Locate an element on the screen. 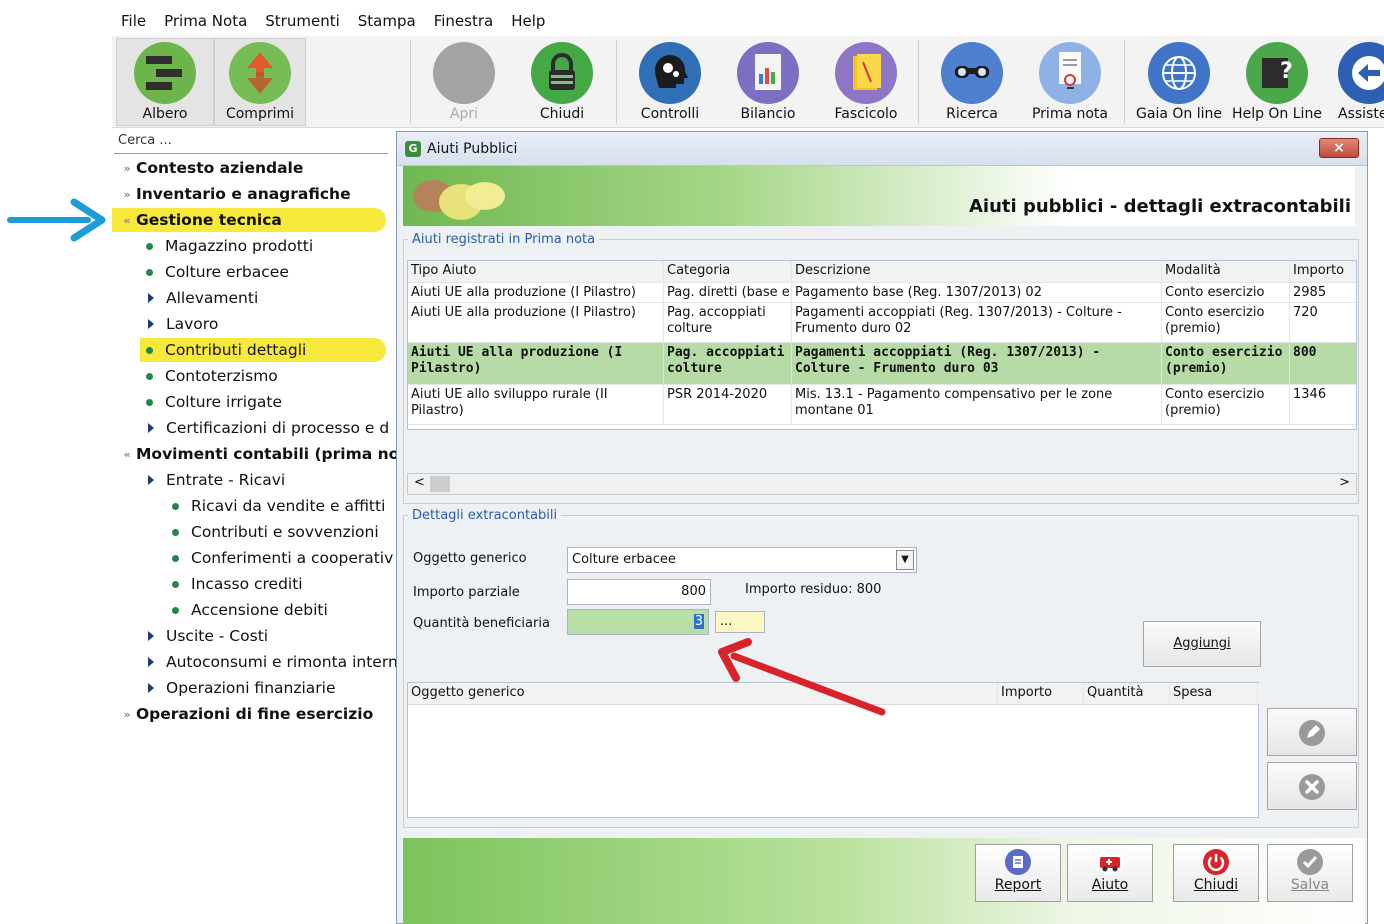  bilancio-button: Bilancio is located at coordinates (768, 82).